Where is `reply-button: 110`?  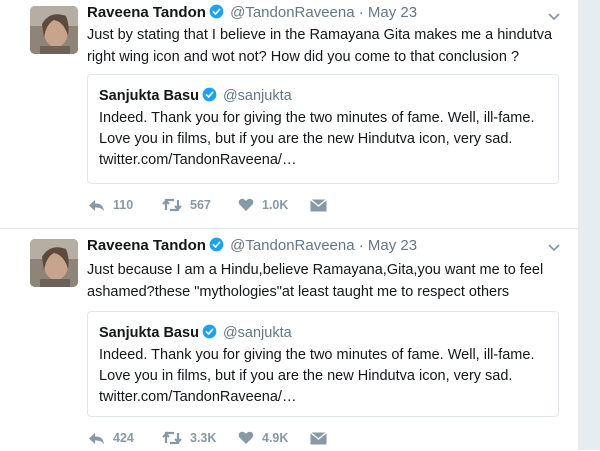 reply-button: 110 is located at coordinates (110, 205).